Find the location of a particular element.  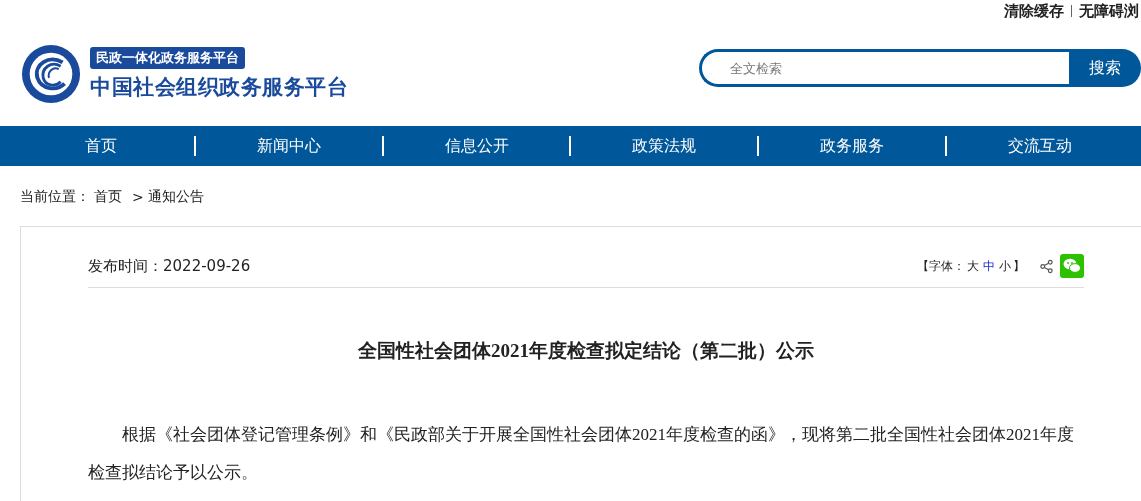

font-size-label: 【字体： is located at coordinates (941, 266).